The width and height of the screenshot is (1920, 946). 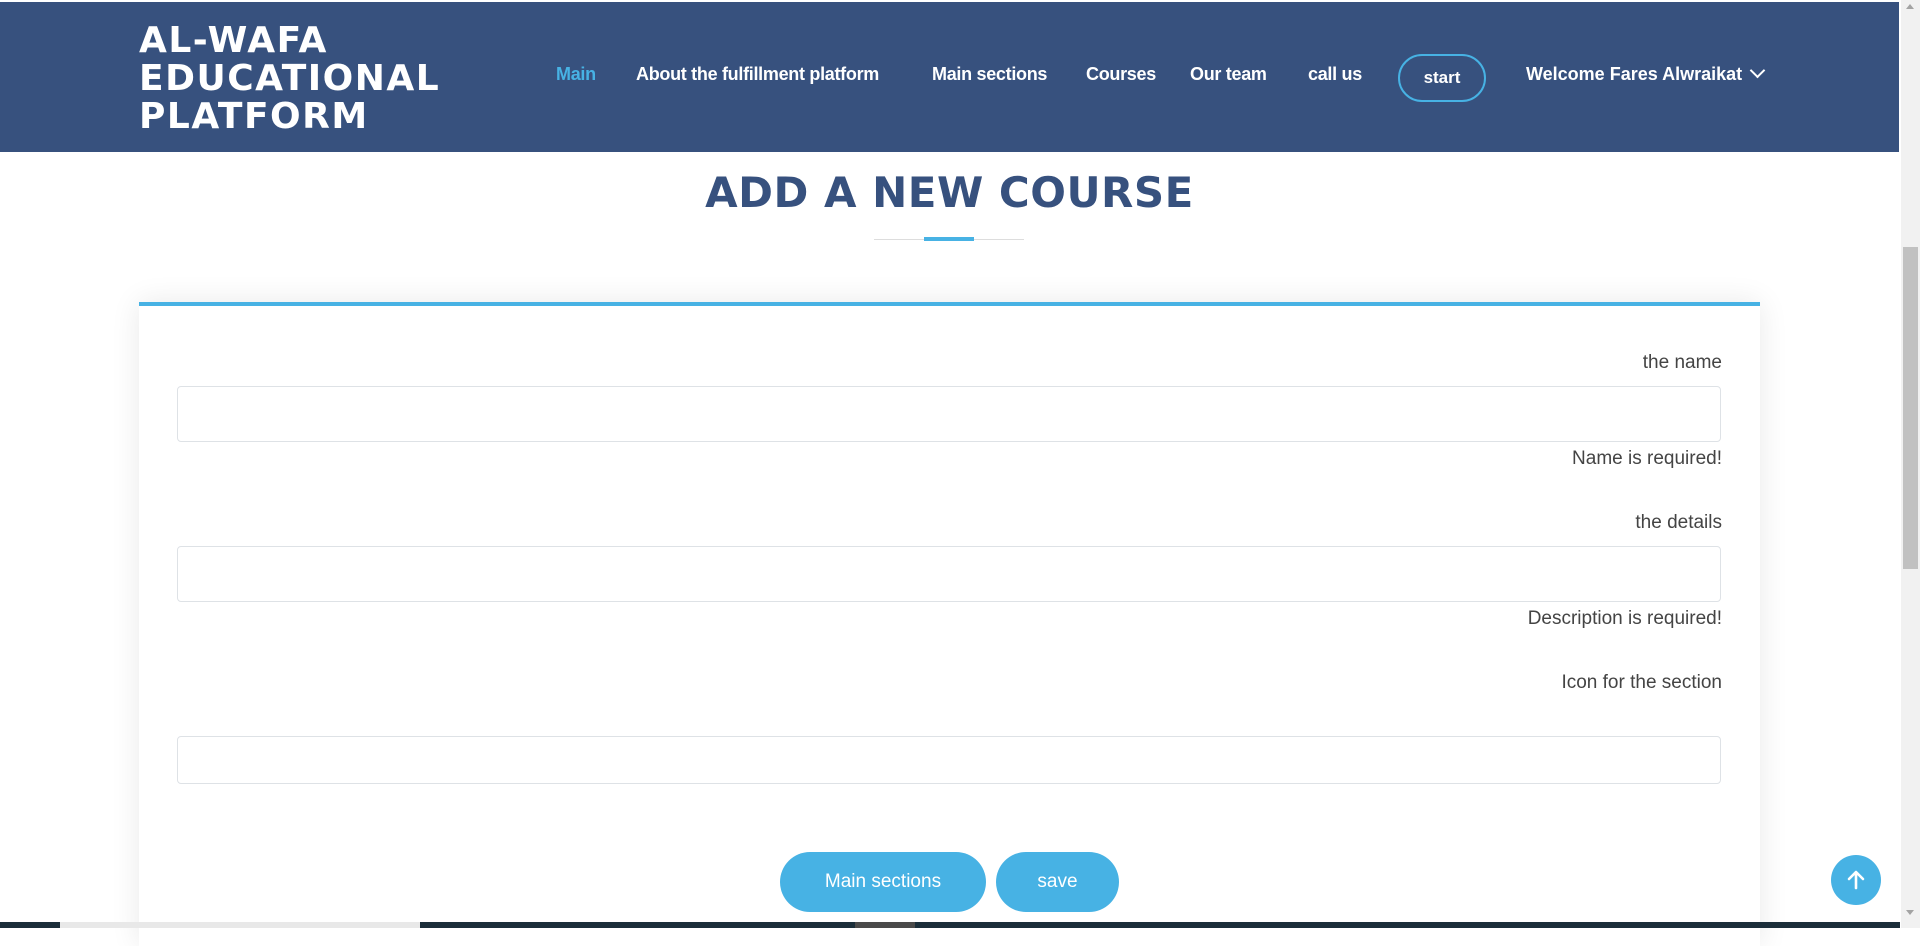 What do you see at coordinates (1335, 74) in the screenshot?
I see `nav-call-us: call us` at bounding box center [1335, 74].